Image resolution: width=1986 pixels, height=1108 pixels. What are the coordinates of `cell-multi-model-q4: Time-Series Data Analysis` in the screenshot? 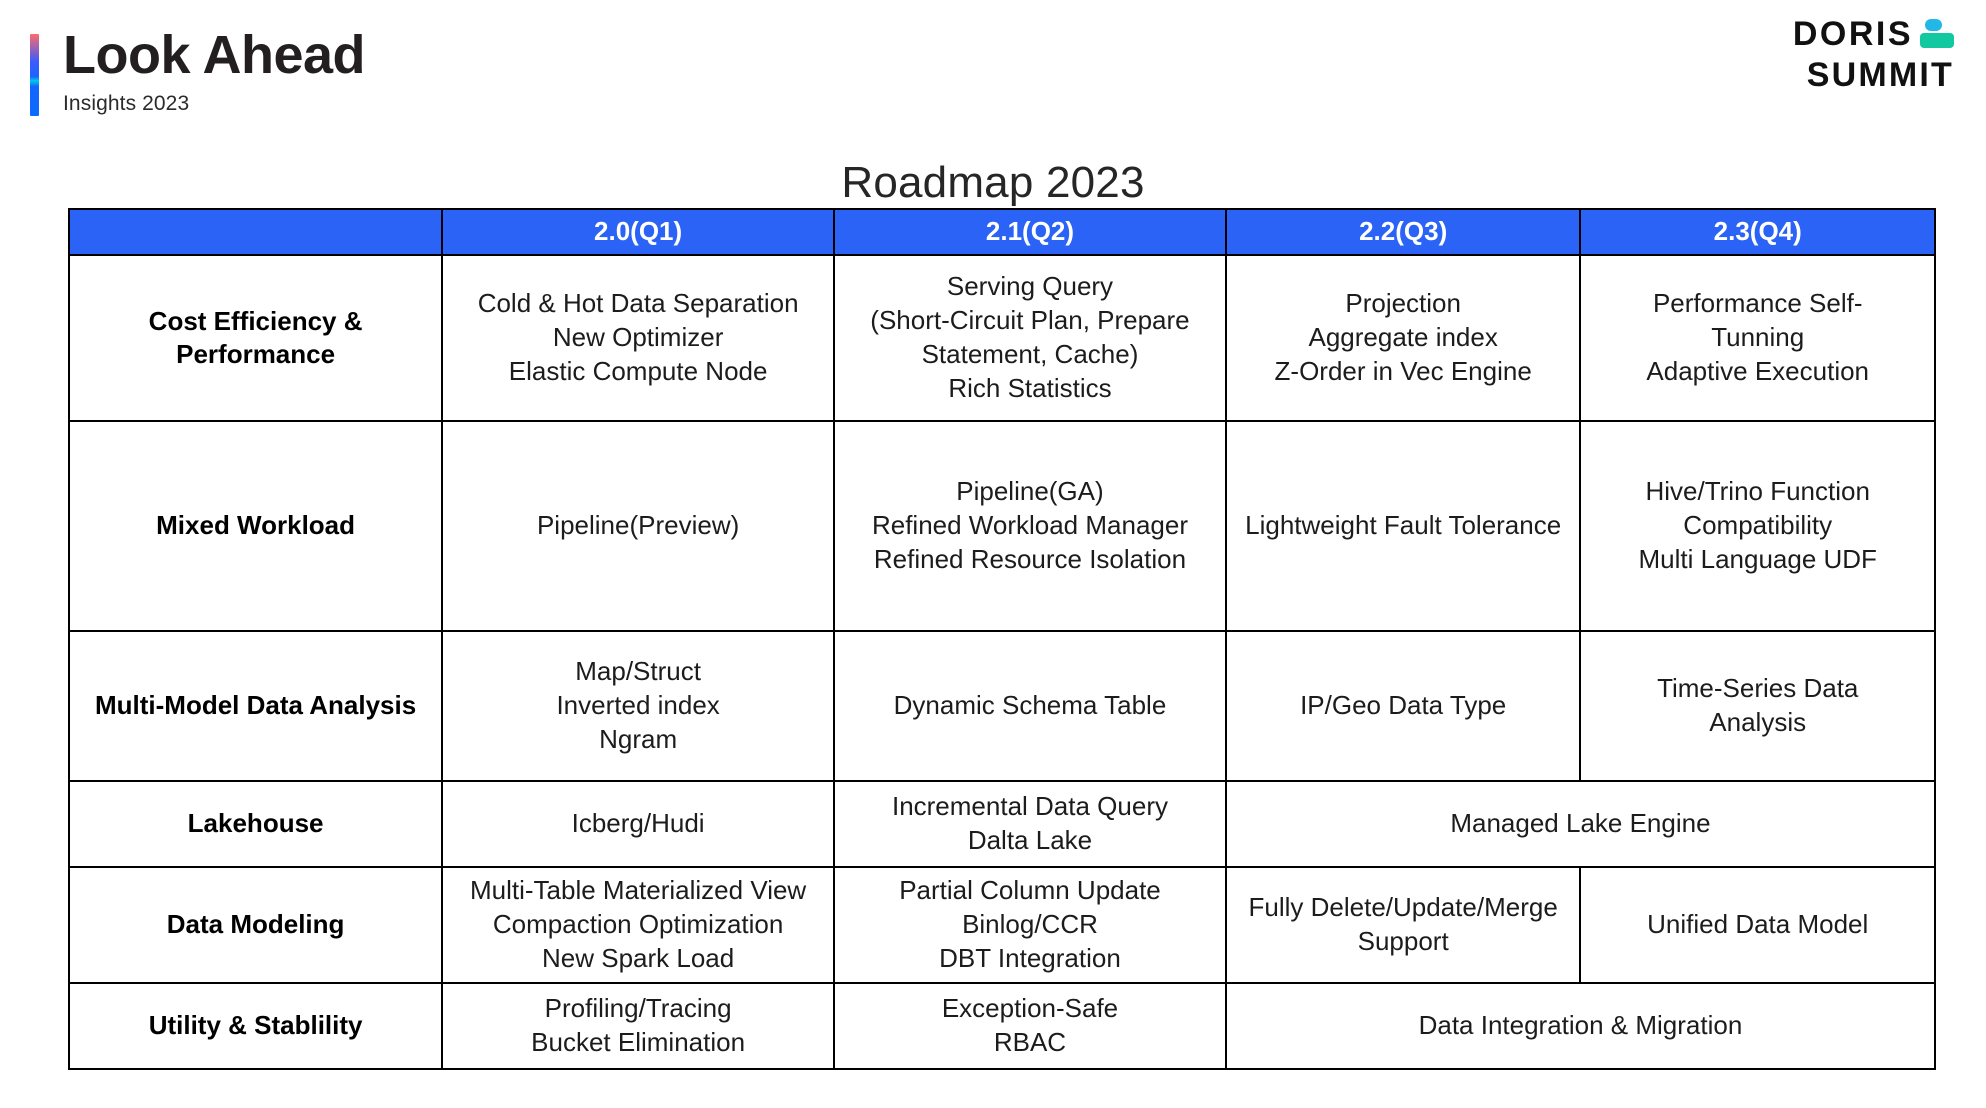 It's located at (1757, 706).